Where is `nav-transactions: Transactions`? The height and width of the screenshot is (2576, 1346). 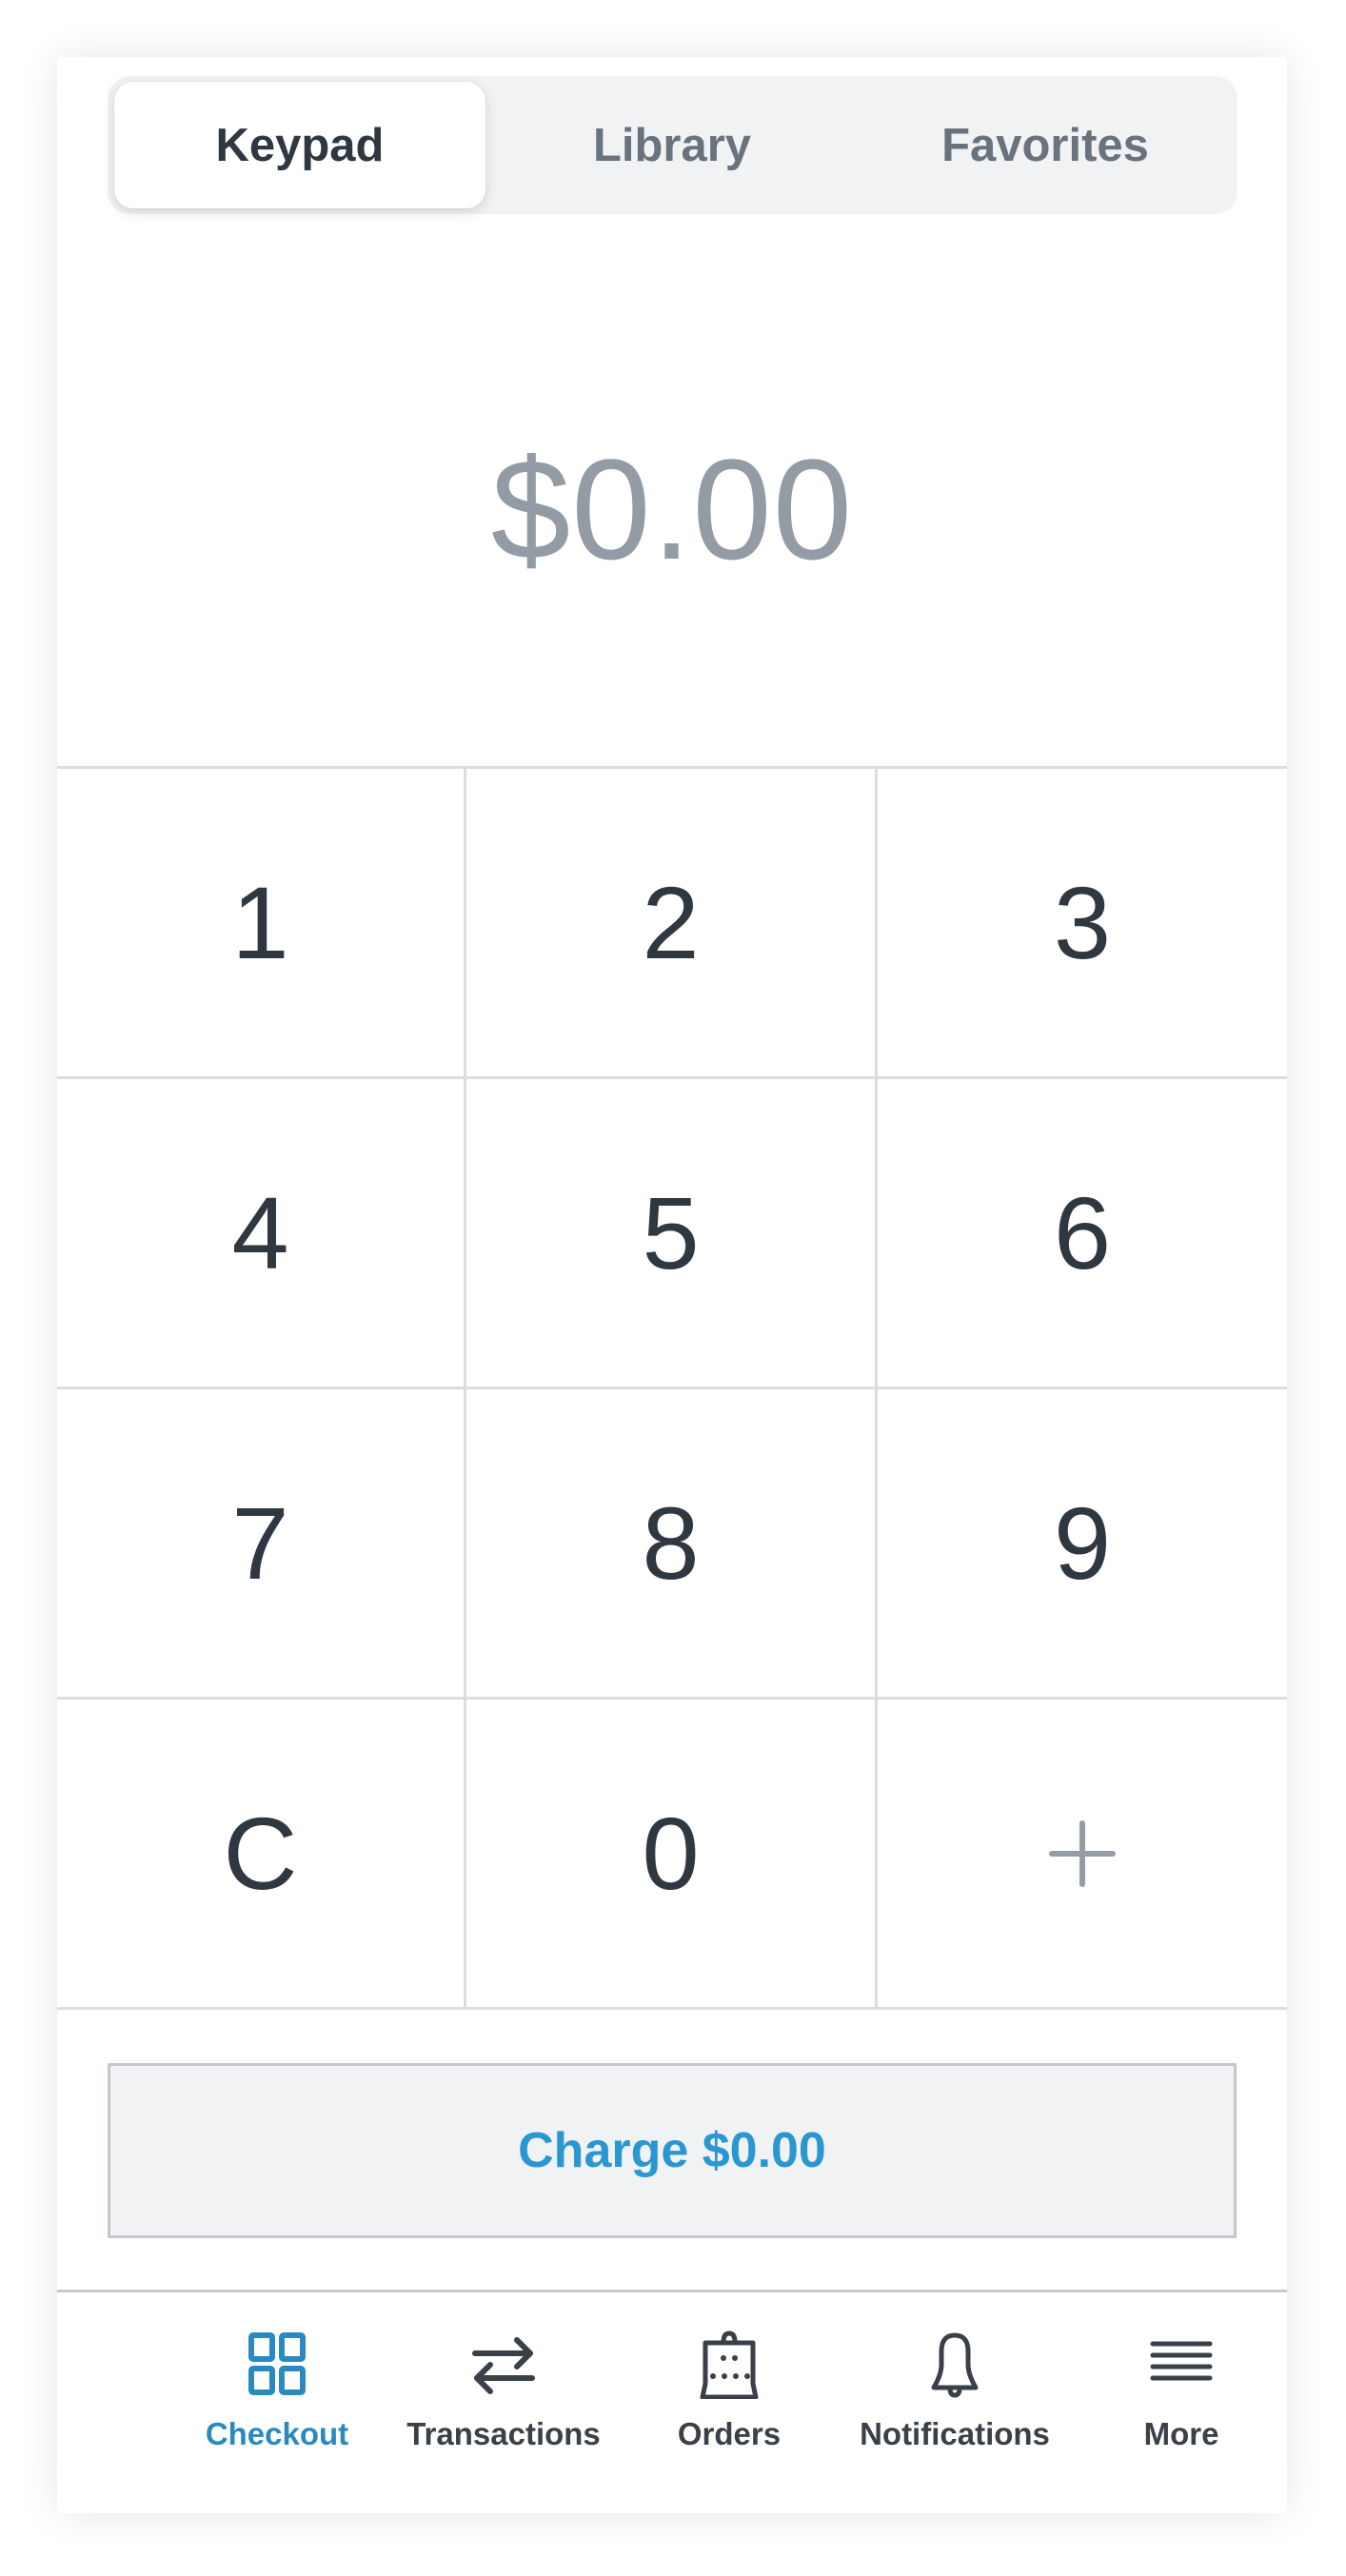
nav-transactions: Transactions is located at coordinates (503, 2402).